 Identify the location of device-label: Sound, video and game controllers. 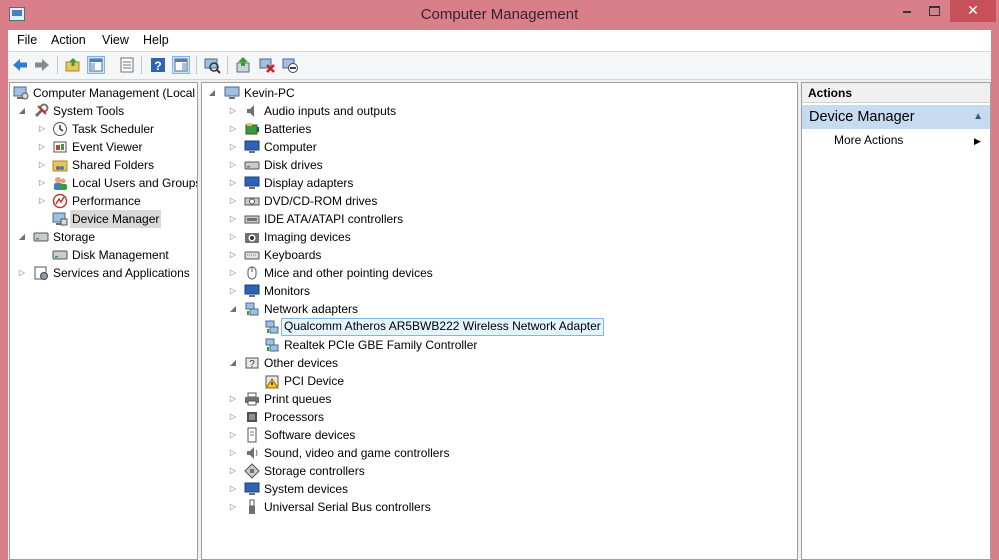
(357, 453).